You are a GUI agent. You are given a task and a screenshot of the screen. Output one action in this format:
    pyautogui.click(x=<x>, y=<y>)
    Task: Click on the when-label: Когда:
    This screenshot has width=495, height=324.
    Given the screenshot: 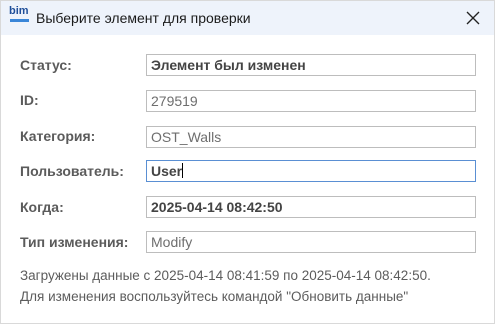 What is the action you would take?
    pyautogui.click(x=42, y=207)
    